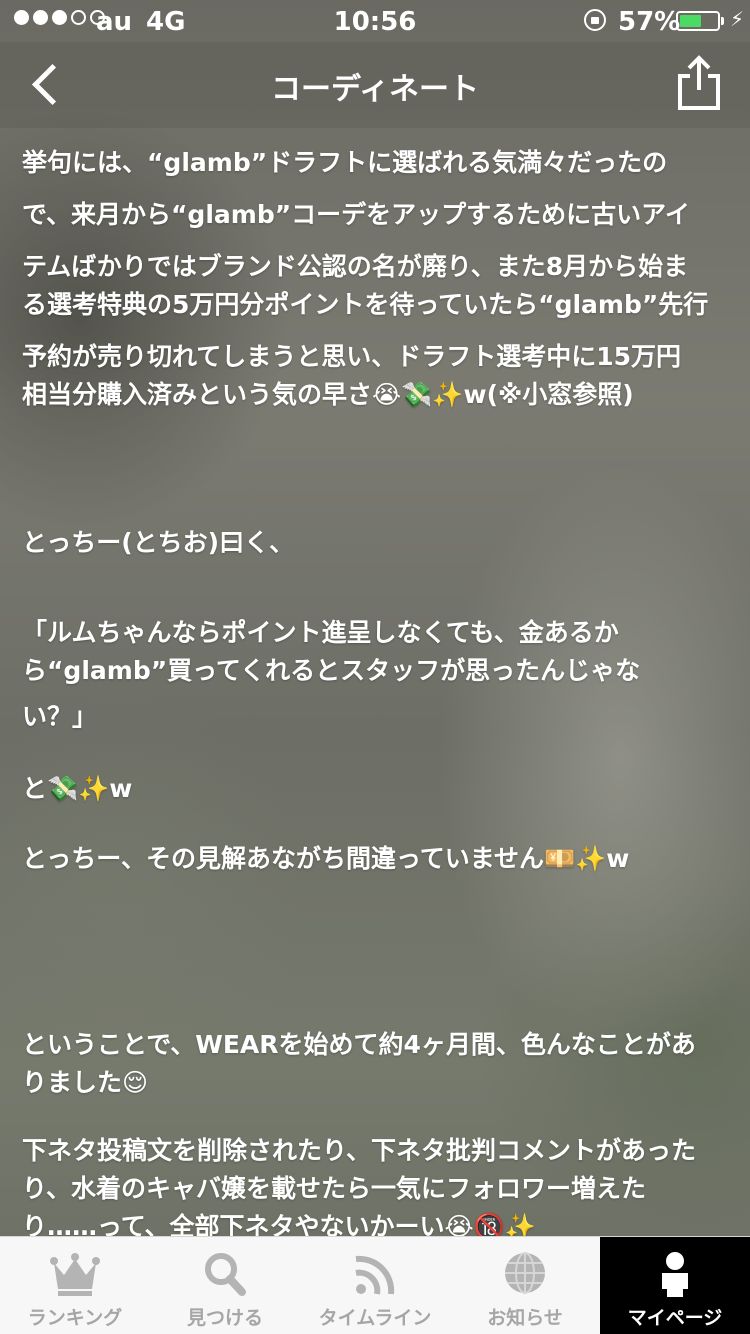 The height and width of the screenshot is (1334, 750). I want to click on page-title: コーディネート, so click(375, 89).